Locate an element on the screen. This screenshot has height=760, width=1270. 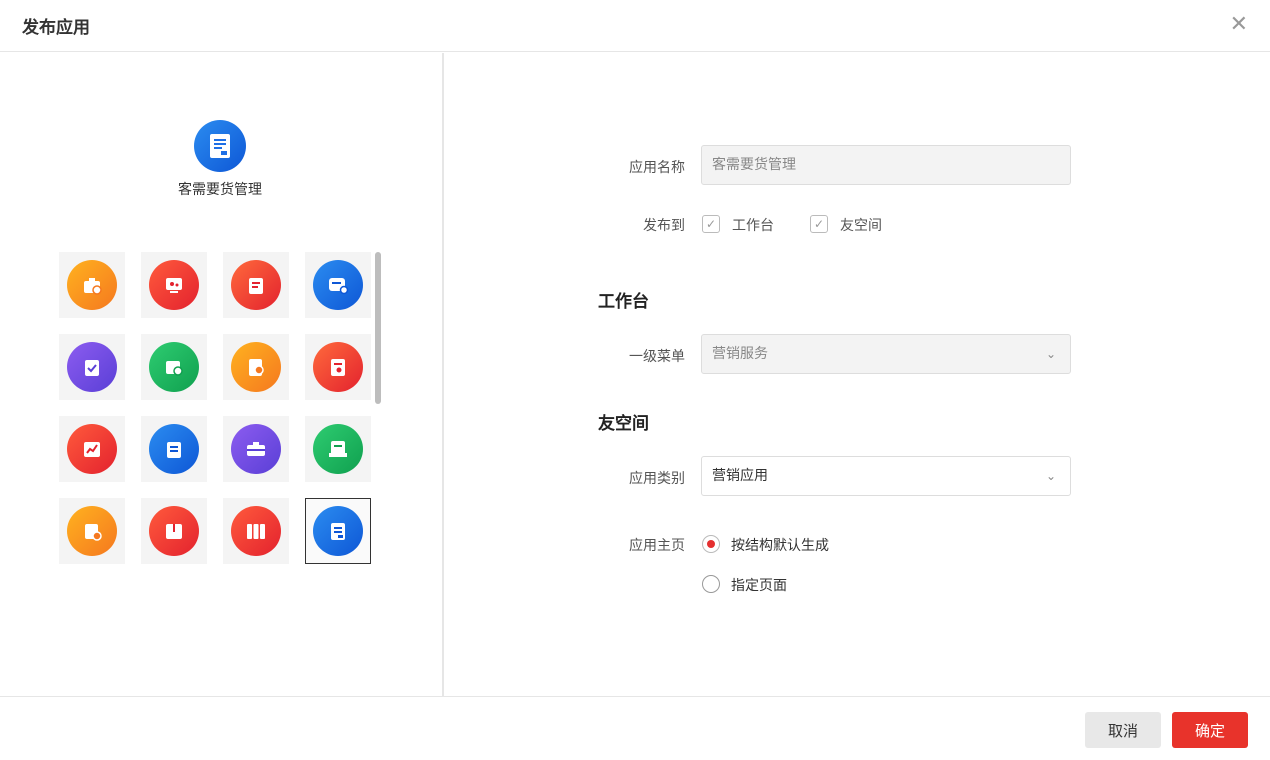
close-icon: ✕ is located at coordinates (1239, 25).